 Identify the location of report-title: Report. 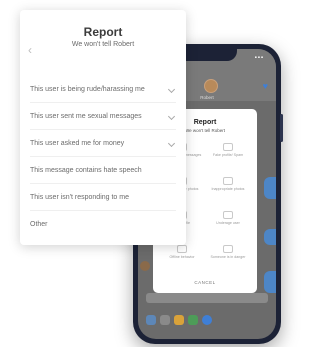
(103, 32).